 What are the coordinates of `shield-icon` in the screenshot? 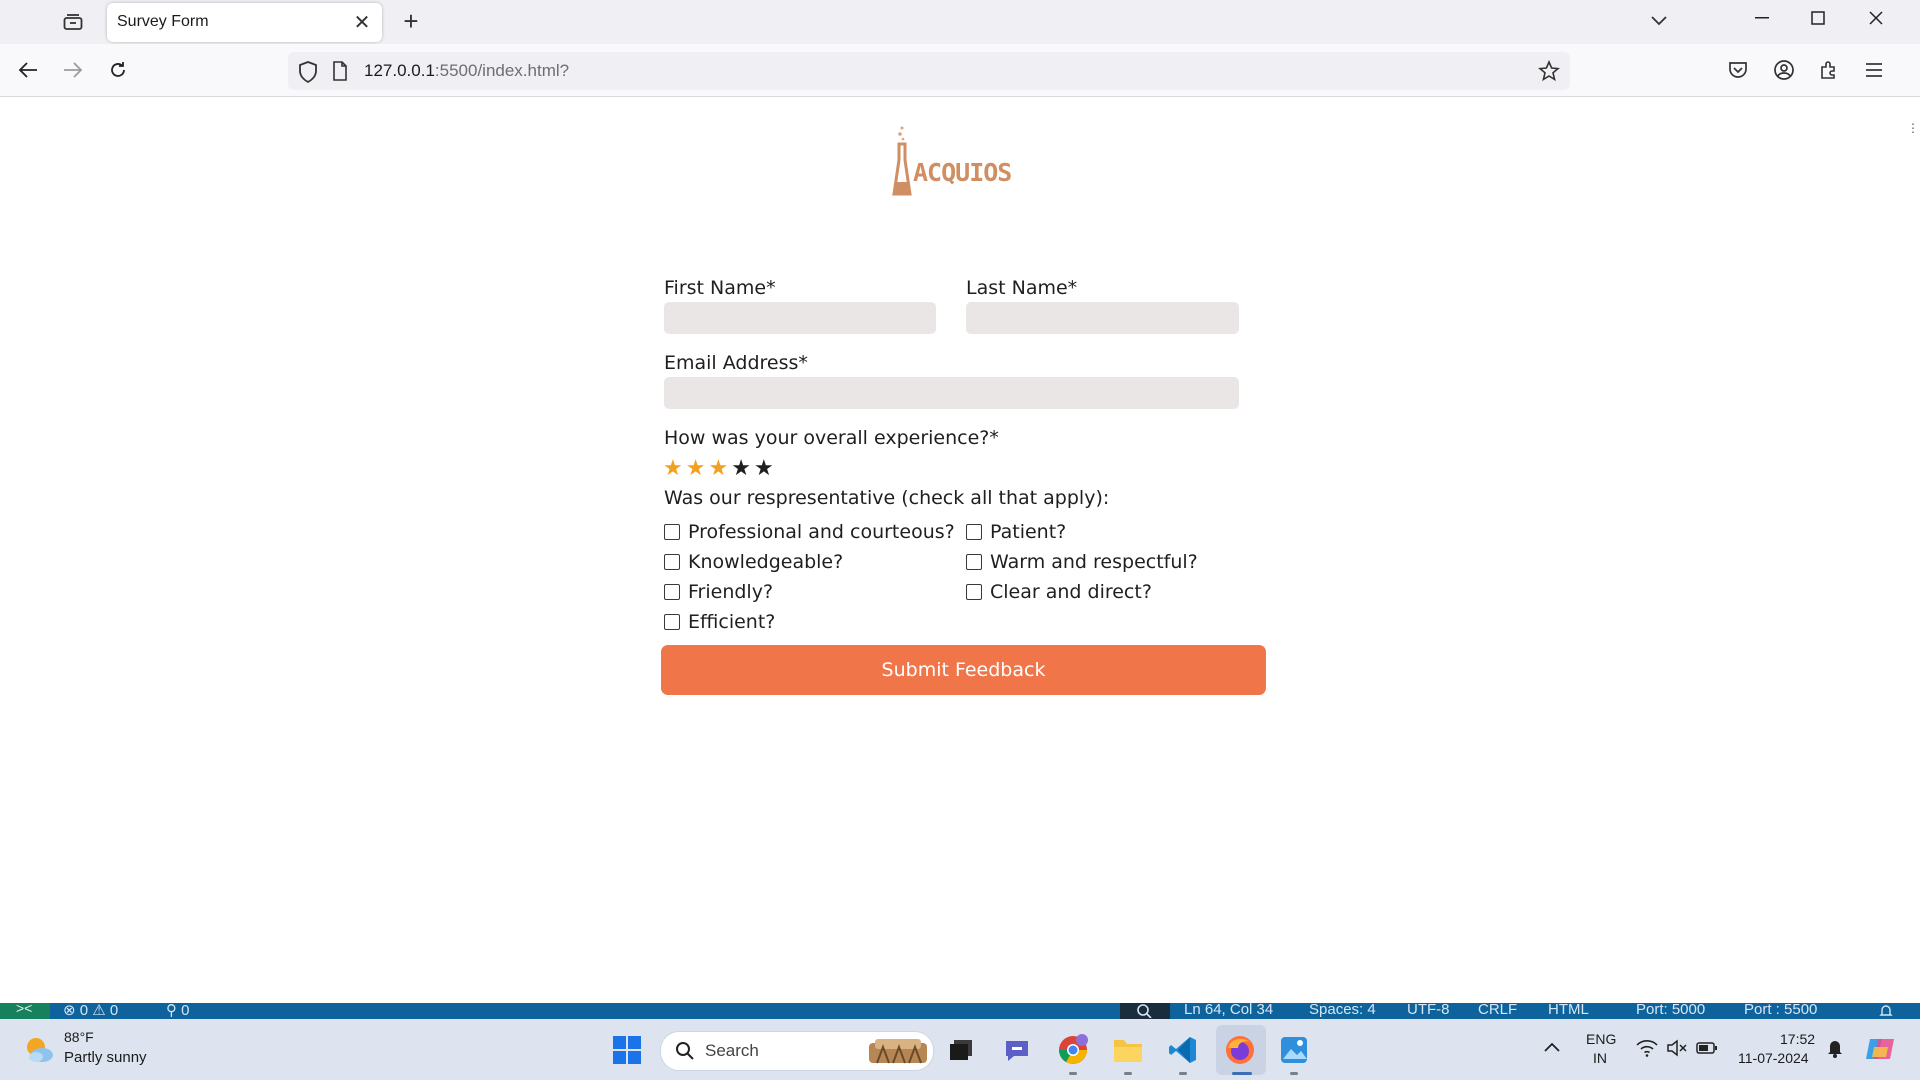 It's located at (308, 74).